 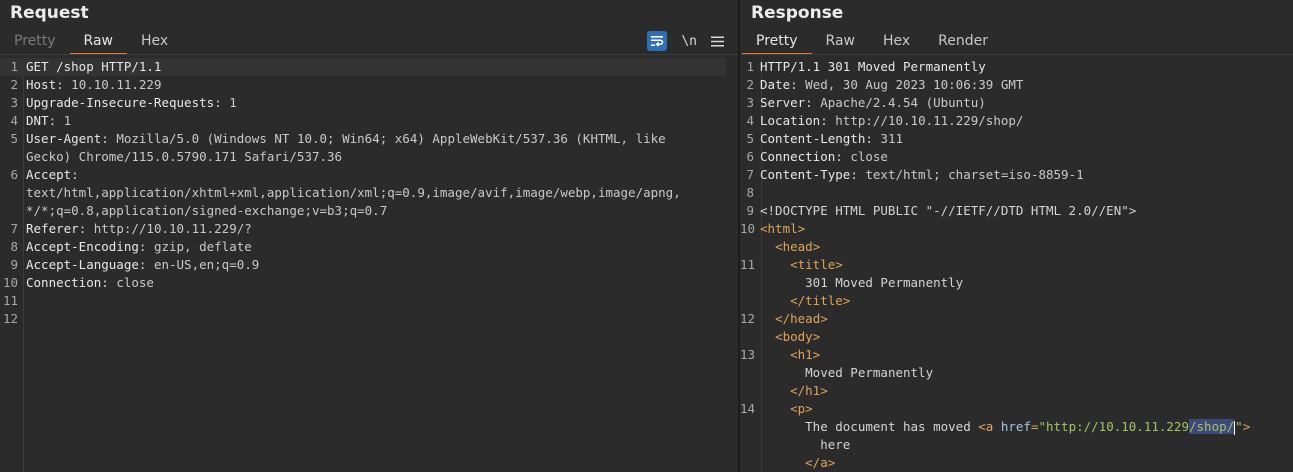 I want to click on request-line: 1 GET /shop HTTP/1.1, so click(x=363, y=67).